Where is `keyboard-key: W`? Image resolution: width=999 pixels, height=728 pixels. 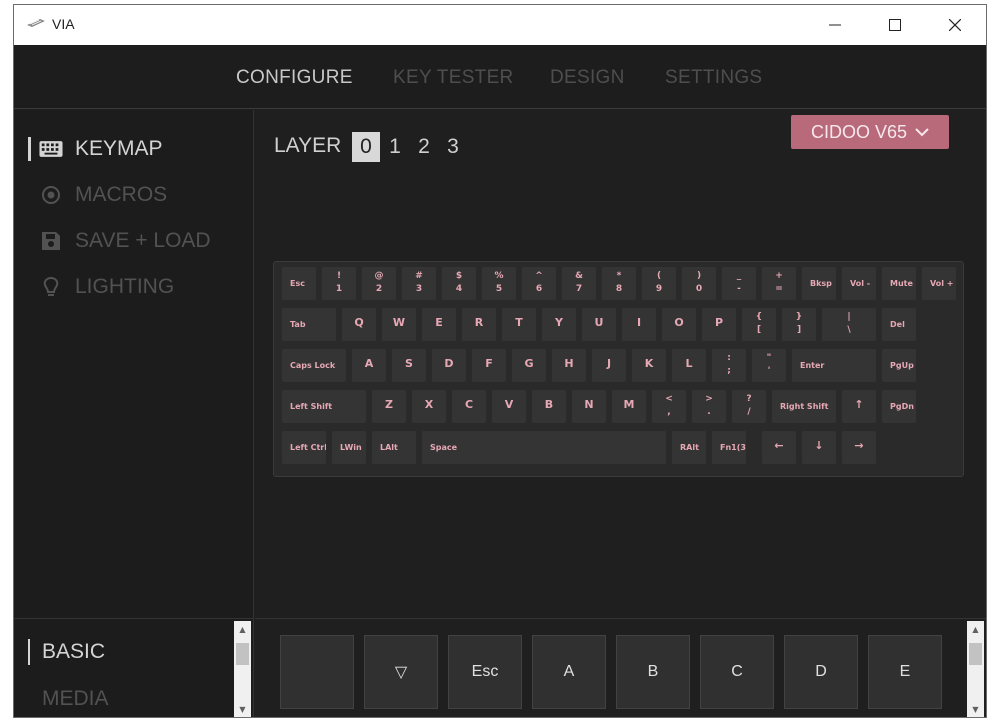 keyboard-key: W is located at coordinates (399, 324).